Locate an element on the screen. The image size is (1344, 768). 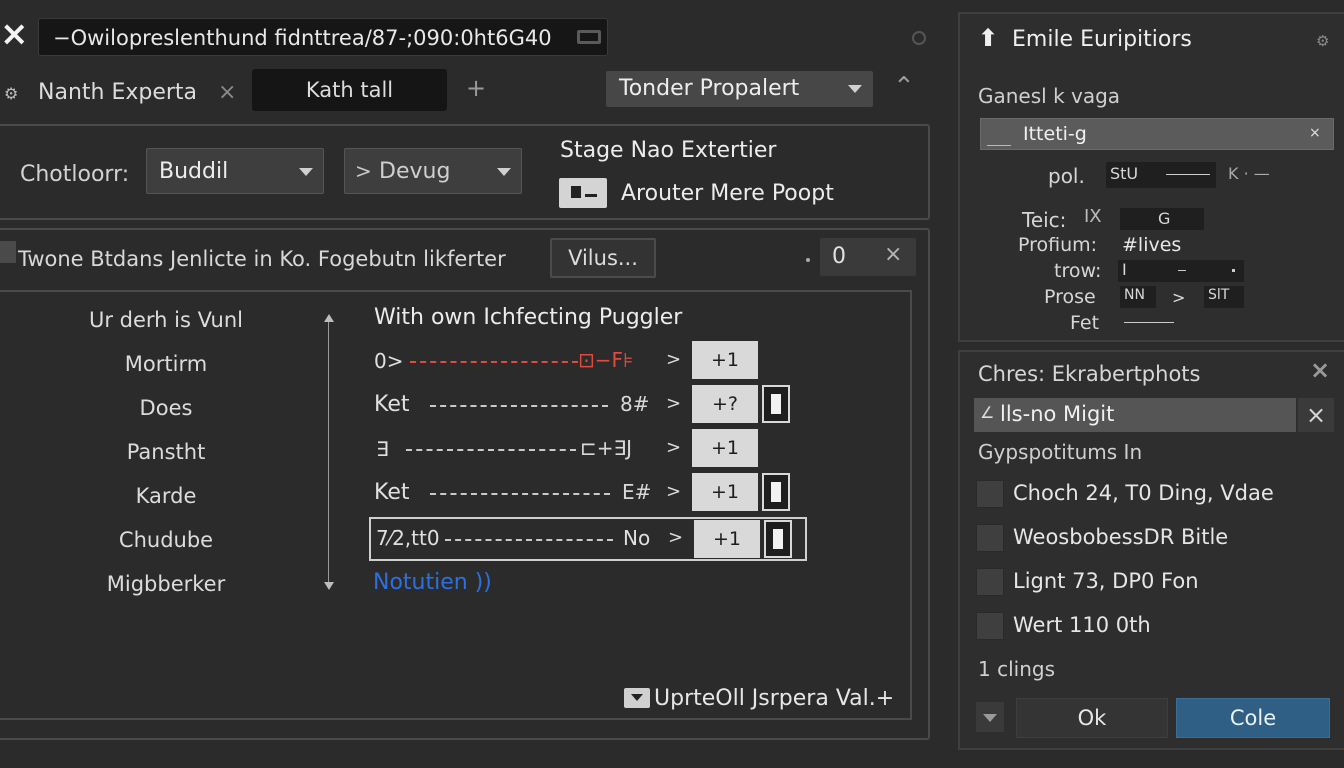
prop-value: StU is located at coordinates (1124, 173).